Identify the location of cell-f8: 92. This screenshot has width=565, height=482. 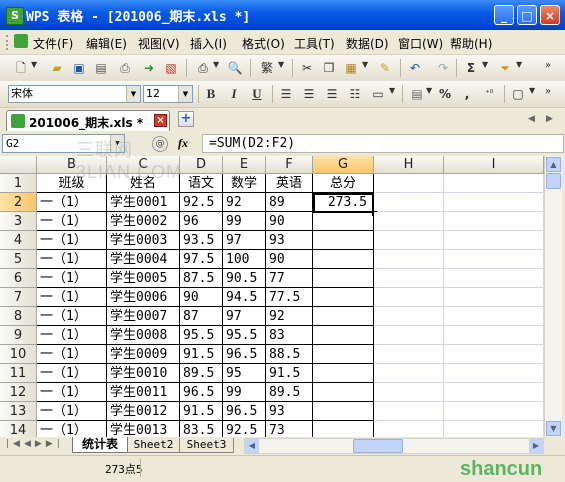
(289, 316).